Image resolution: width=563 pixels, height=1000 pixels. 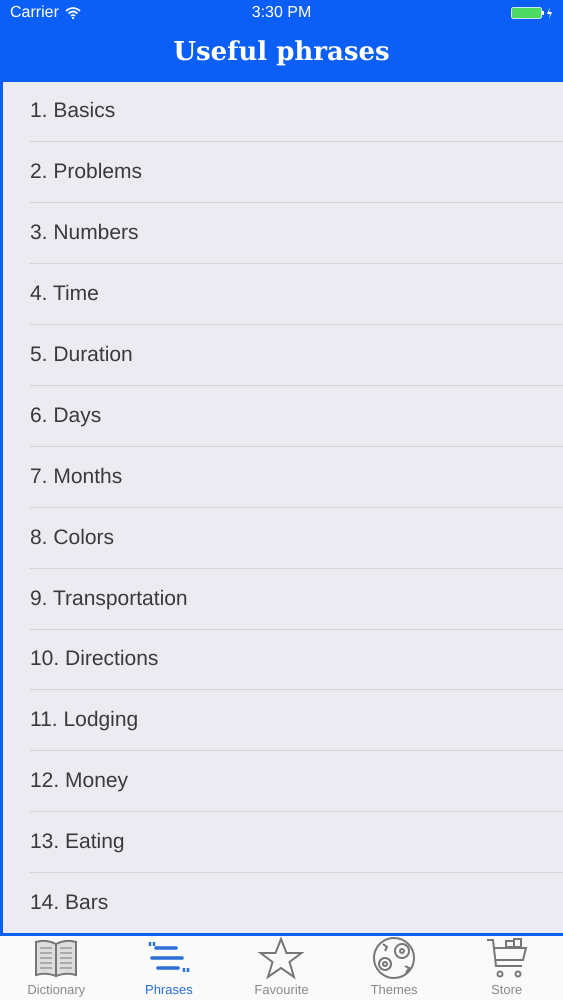 What do you see at coordinates (169, 968) in the screenshot?
I see `tab: Phrases` at bounding box center [169, 968].